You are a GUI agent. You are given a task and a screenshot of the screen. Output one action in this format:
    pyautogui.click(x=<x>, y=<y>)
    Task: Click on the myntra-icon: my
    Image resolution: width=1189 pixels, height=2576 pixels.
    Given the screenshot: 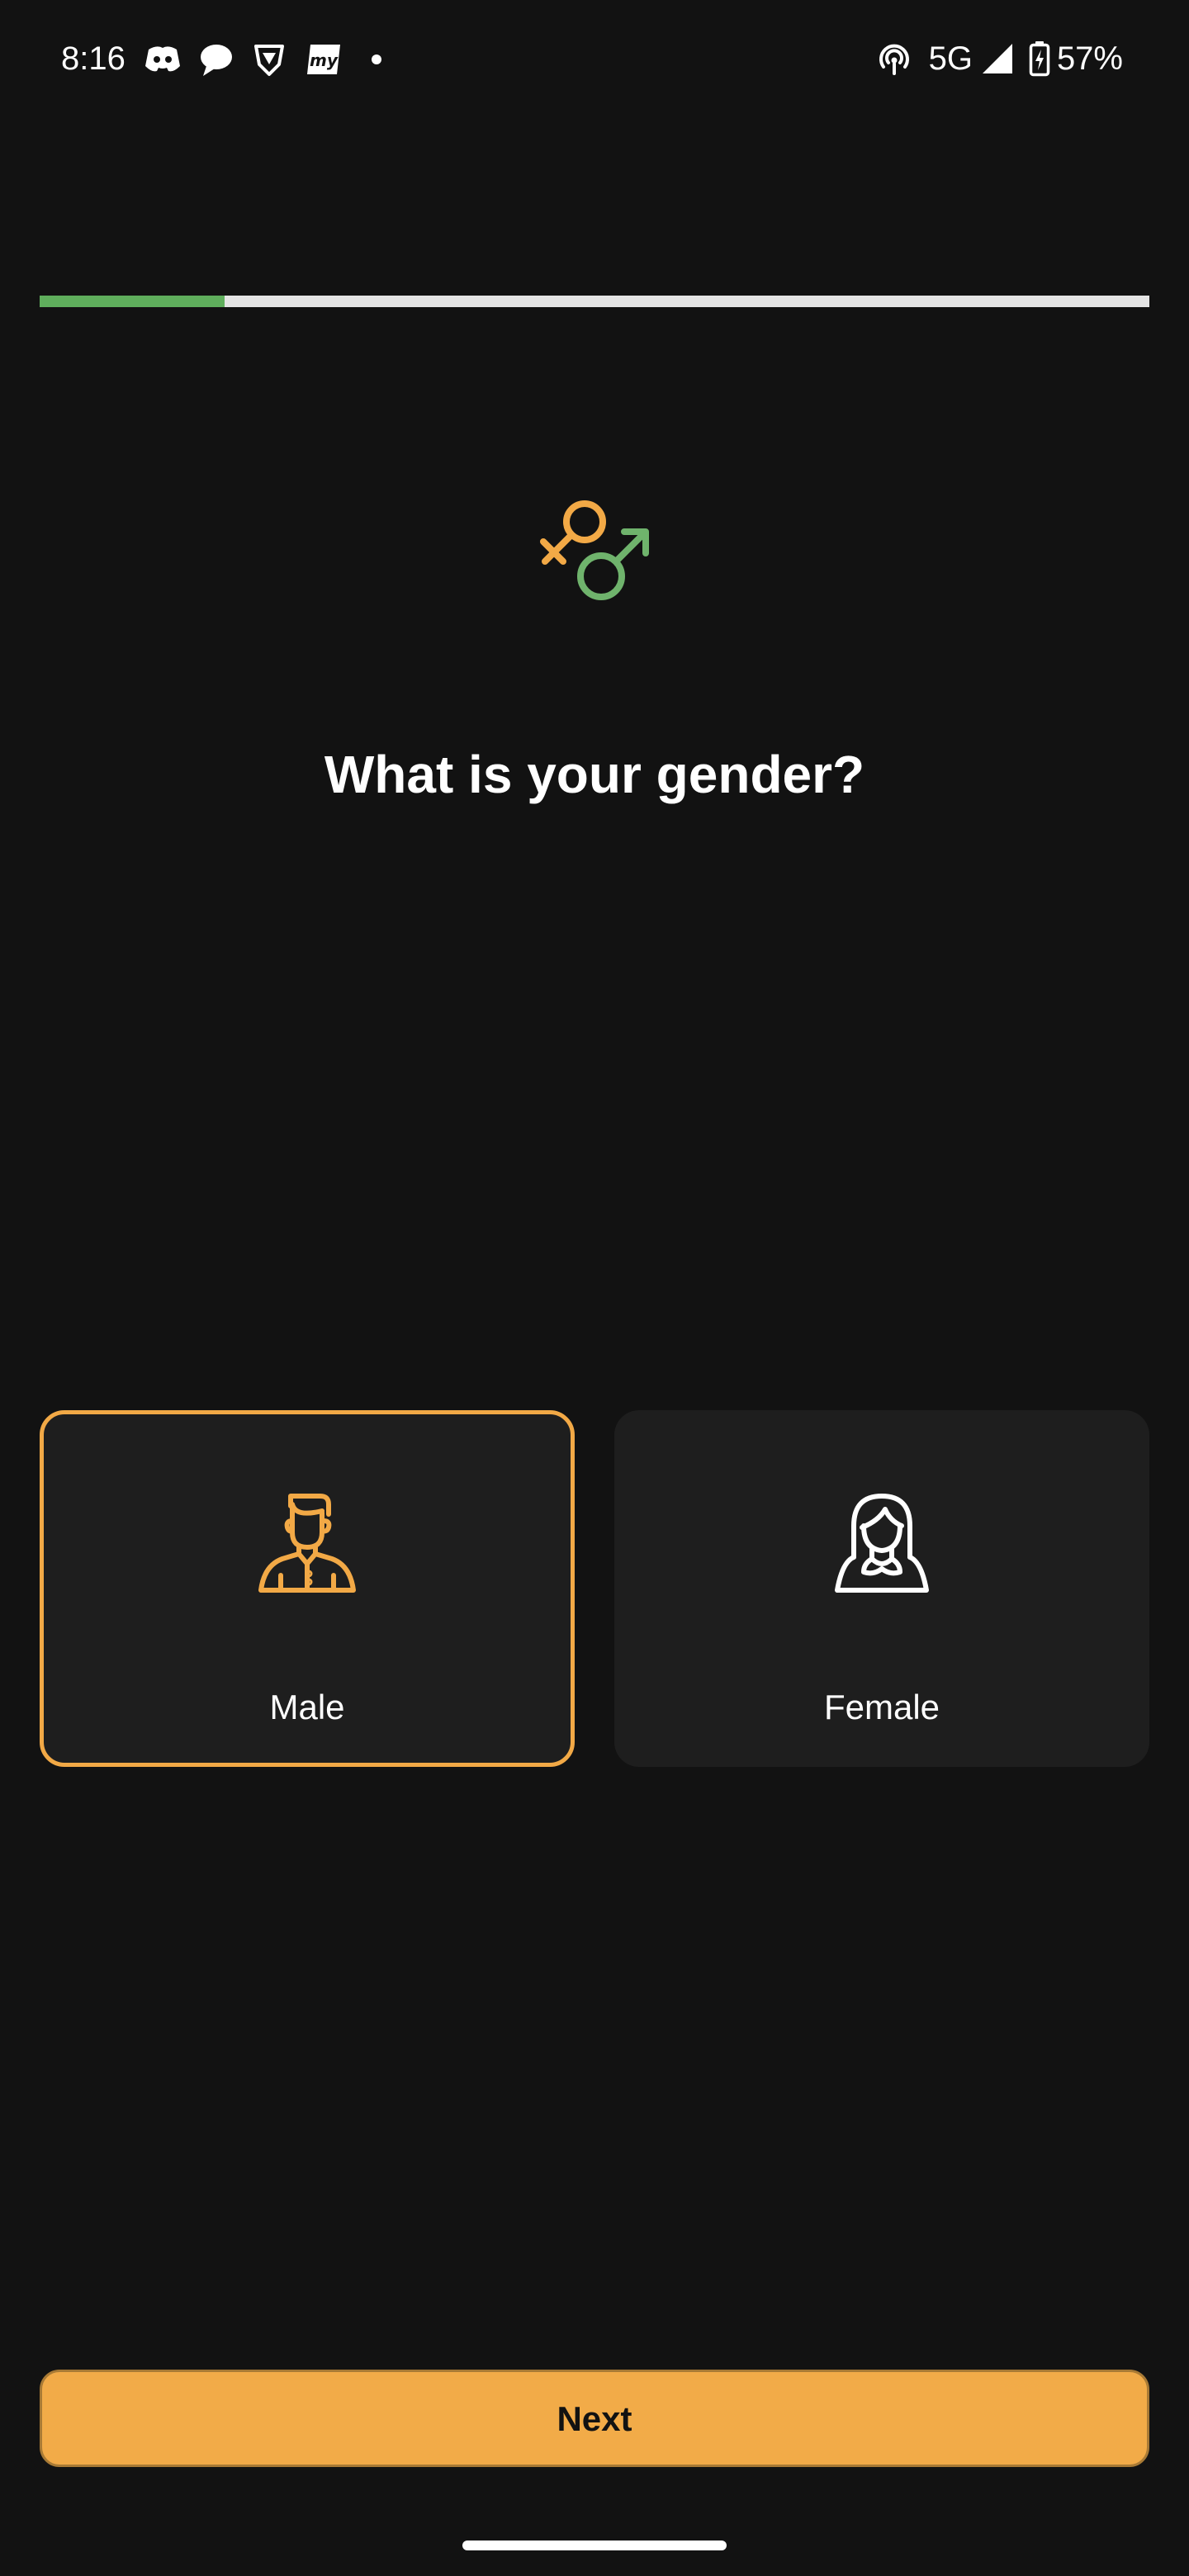 What is the action you would take?
    pyautogui.click(x=323, y=59)
    